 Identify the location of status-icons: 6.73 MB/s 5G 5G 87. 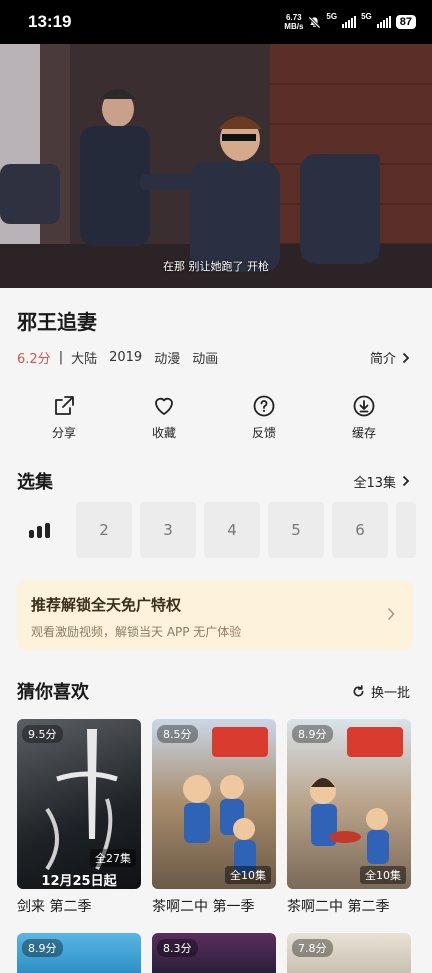
(350, 21).